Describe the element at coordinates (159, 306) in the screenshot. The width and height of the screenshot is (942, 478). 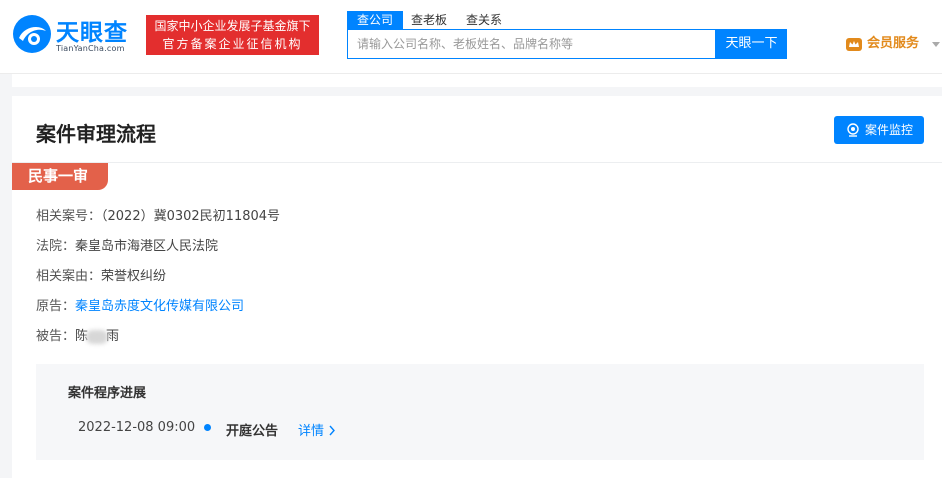
I see `plaintiff-link: 秦皇岛赤度文化传媒有限公司` at that location.